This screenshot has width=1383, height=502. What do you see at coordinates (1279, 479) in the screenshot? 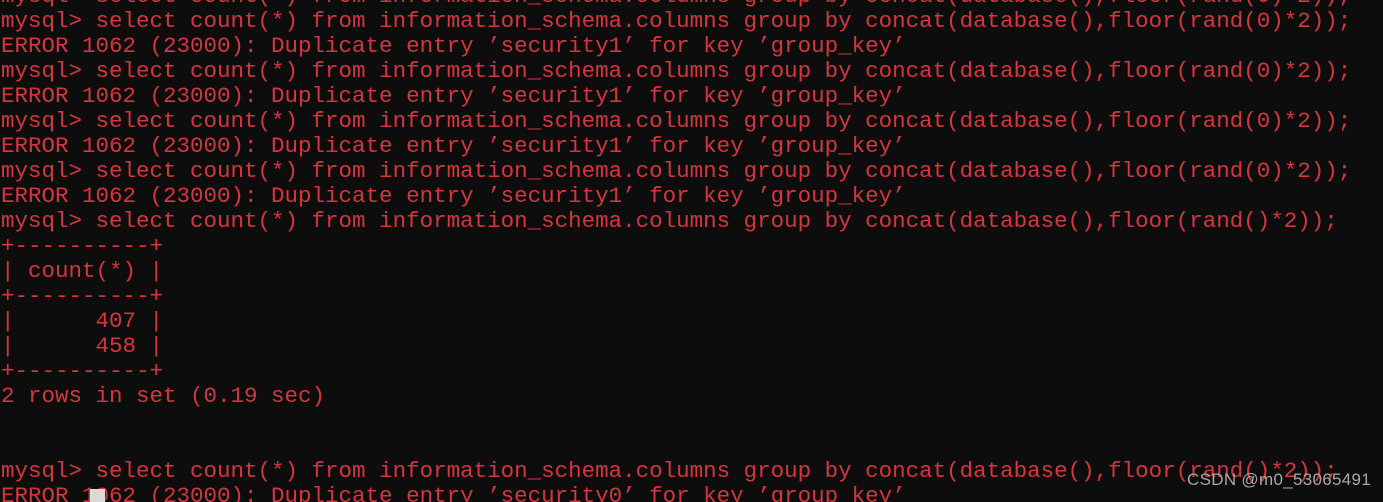
I see `watermark-label: CSDN @m0_53065491` at bounding box center [1279, 479].